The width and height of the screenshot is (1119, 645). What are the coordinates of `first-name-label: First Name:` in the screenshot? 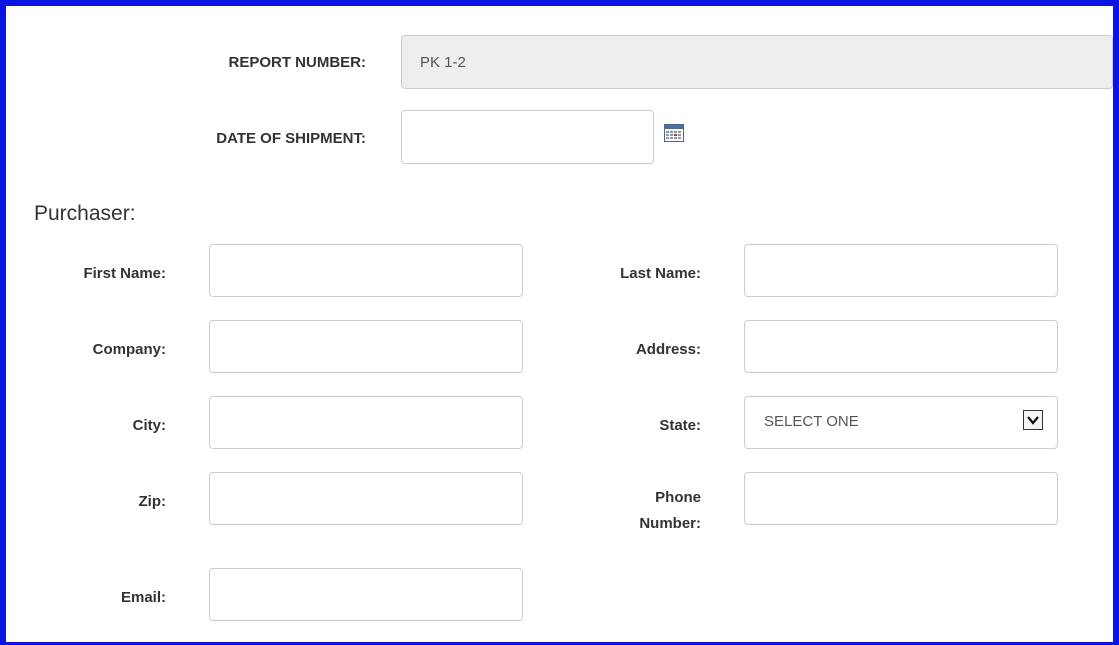 It's located at (124, 273).